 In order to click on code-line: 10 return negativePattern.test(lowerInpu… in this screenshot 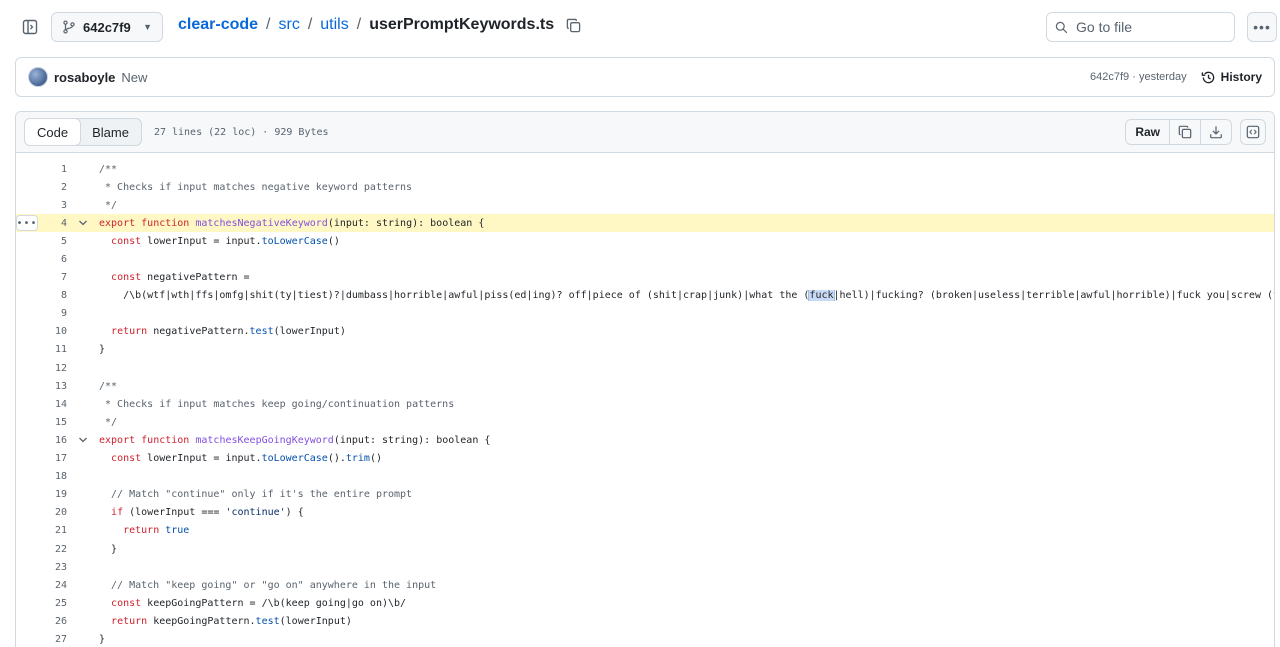, I will do `click(645, 332)`.